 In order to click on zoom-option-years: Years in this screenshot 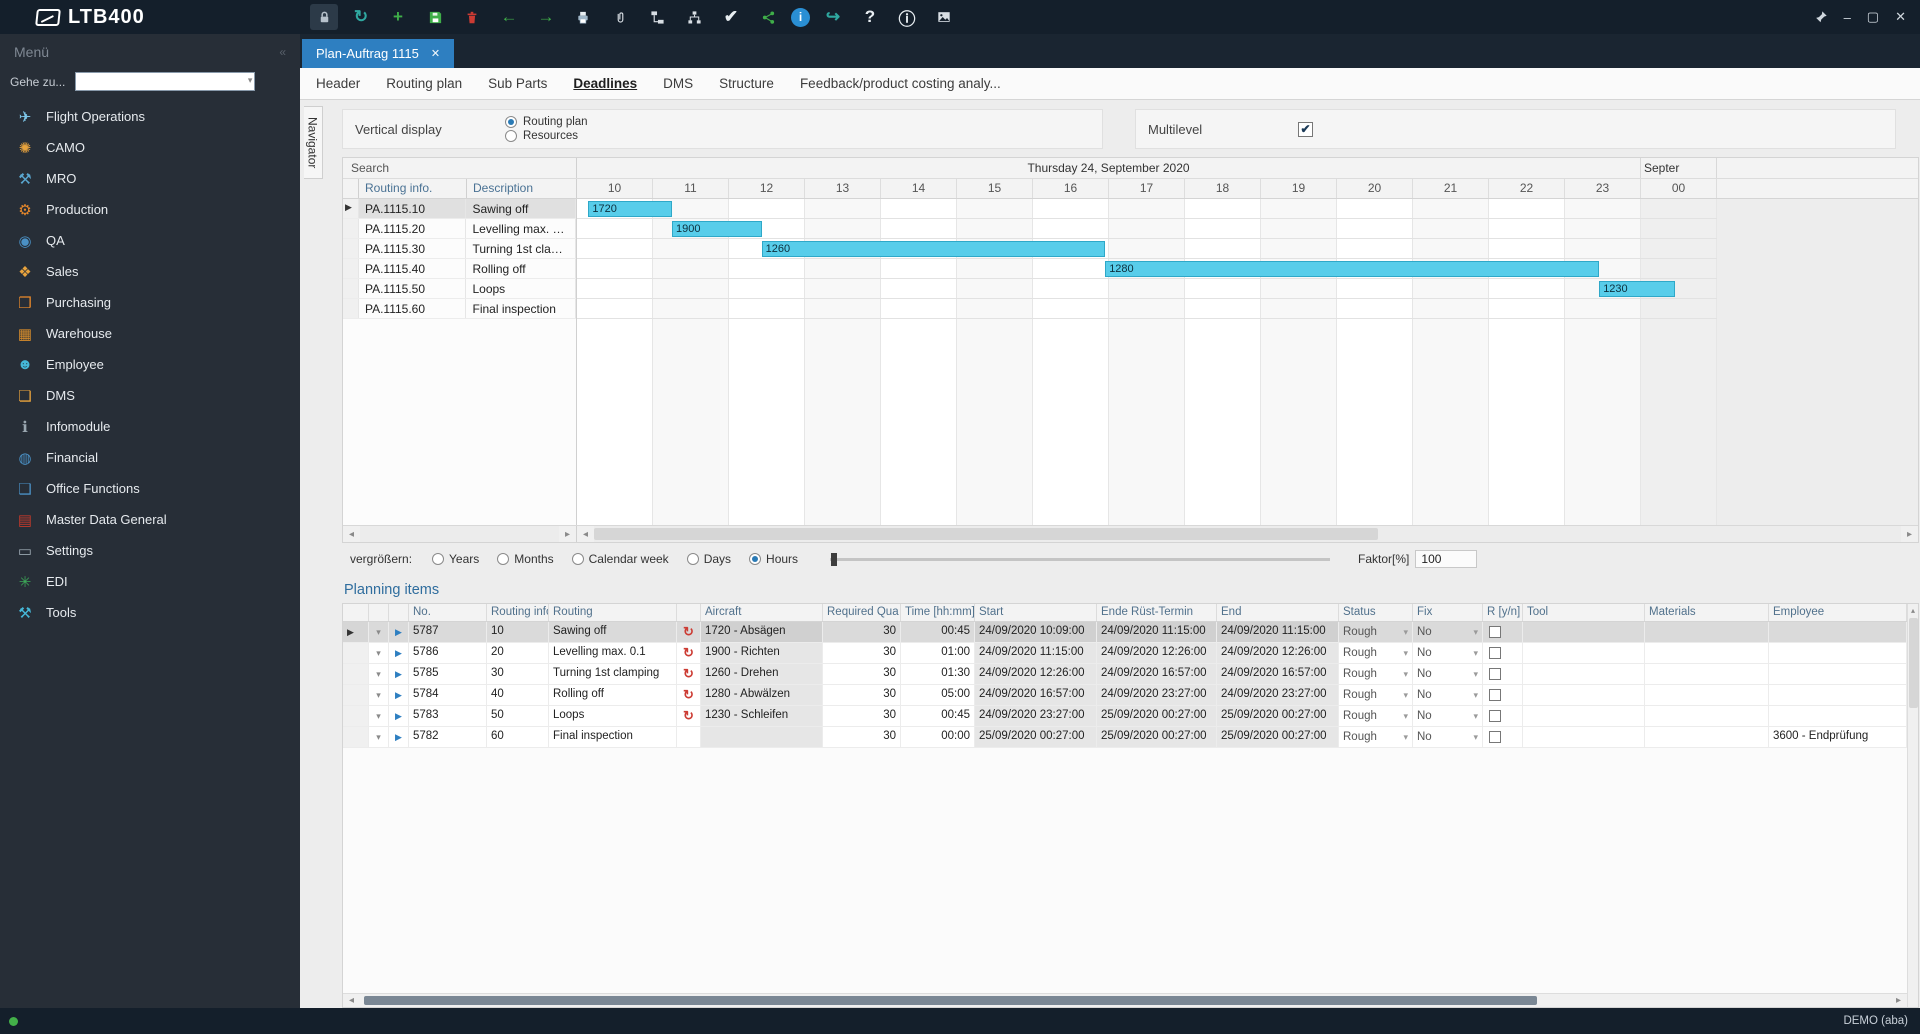, I will do `click(455, 559)`.